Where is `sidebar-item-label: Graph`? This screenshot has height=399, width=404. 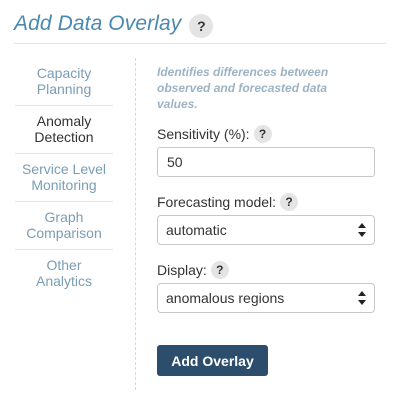 sidebar-item-label: Graph is located at coordinates (64, 217).